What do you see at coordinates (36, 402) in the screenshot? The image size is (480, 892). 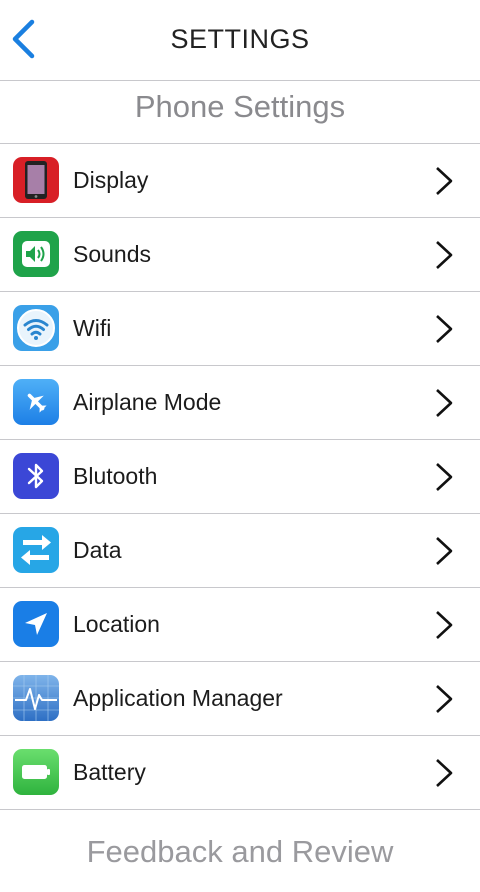 I see `airplane-icon` at bounding box center [36, 402].